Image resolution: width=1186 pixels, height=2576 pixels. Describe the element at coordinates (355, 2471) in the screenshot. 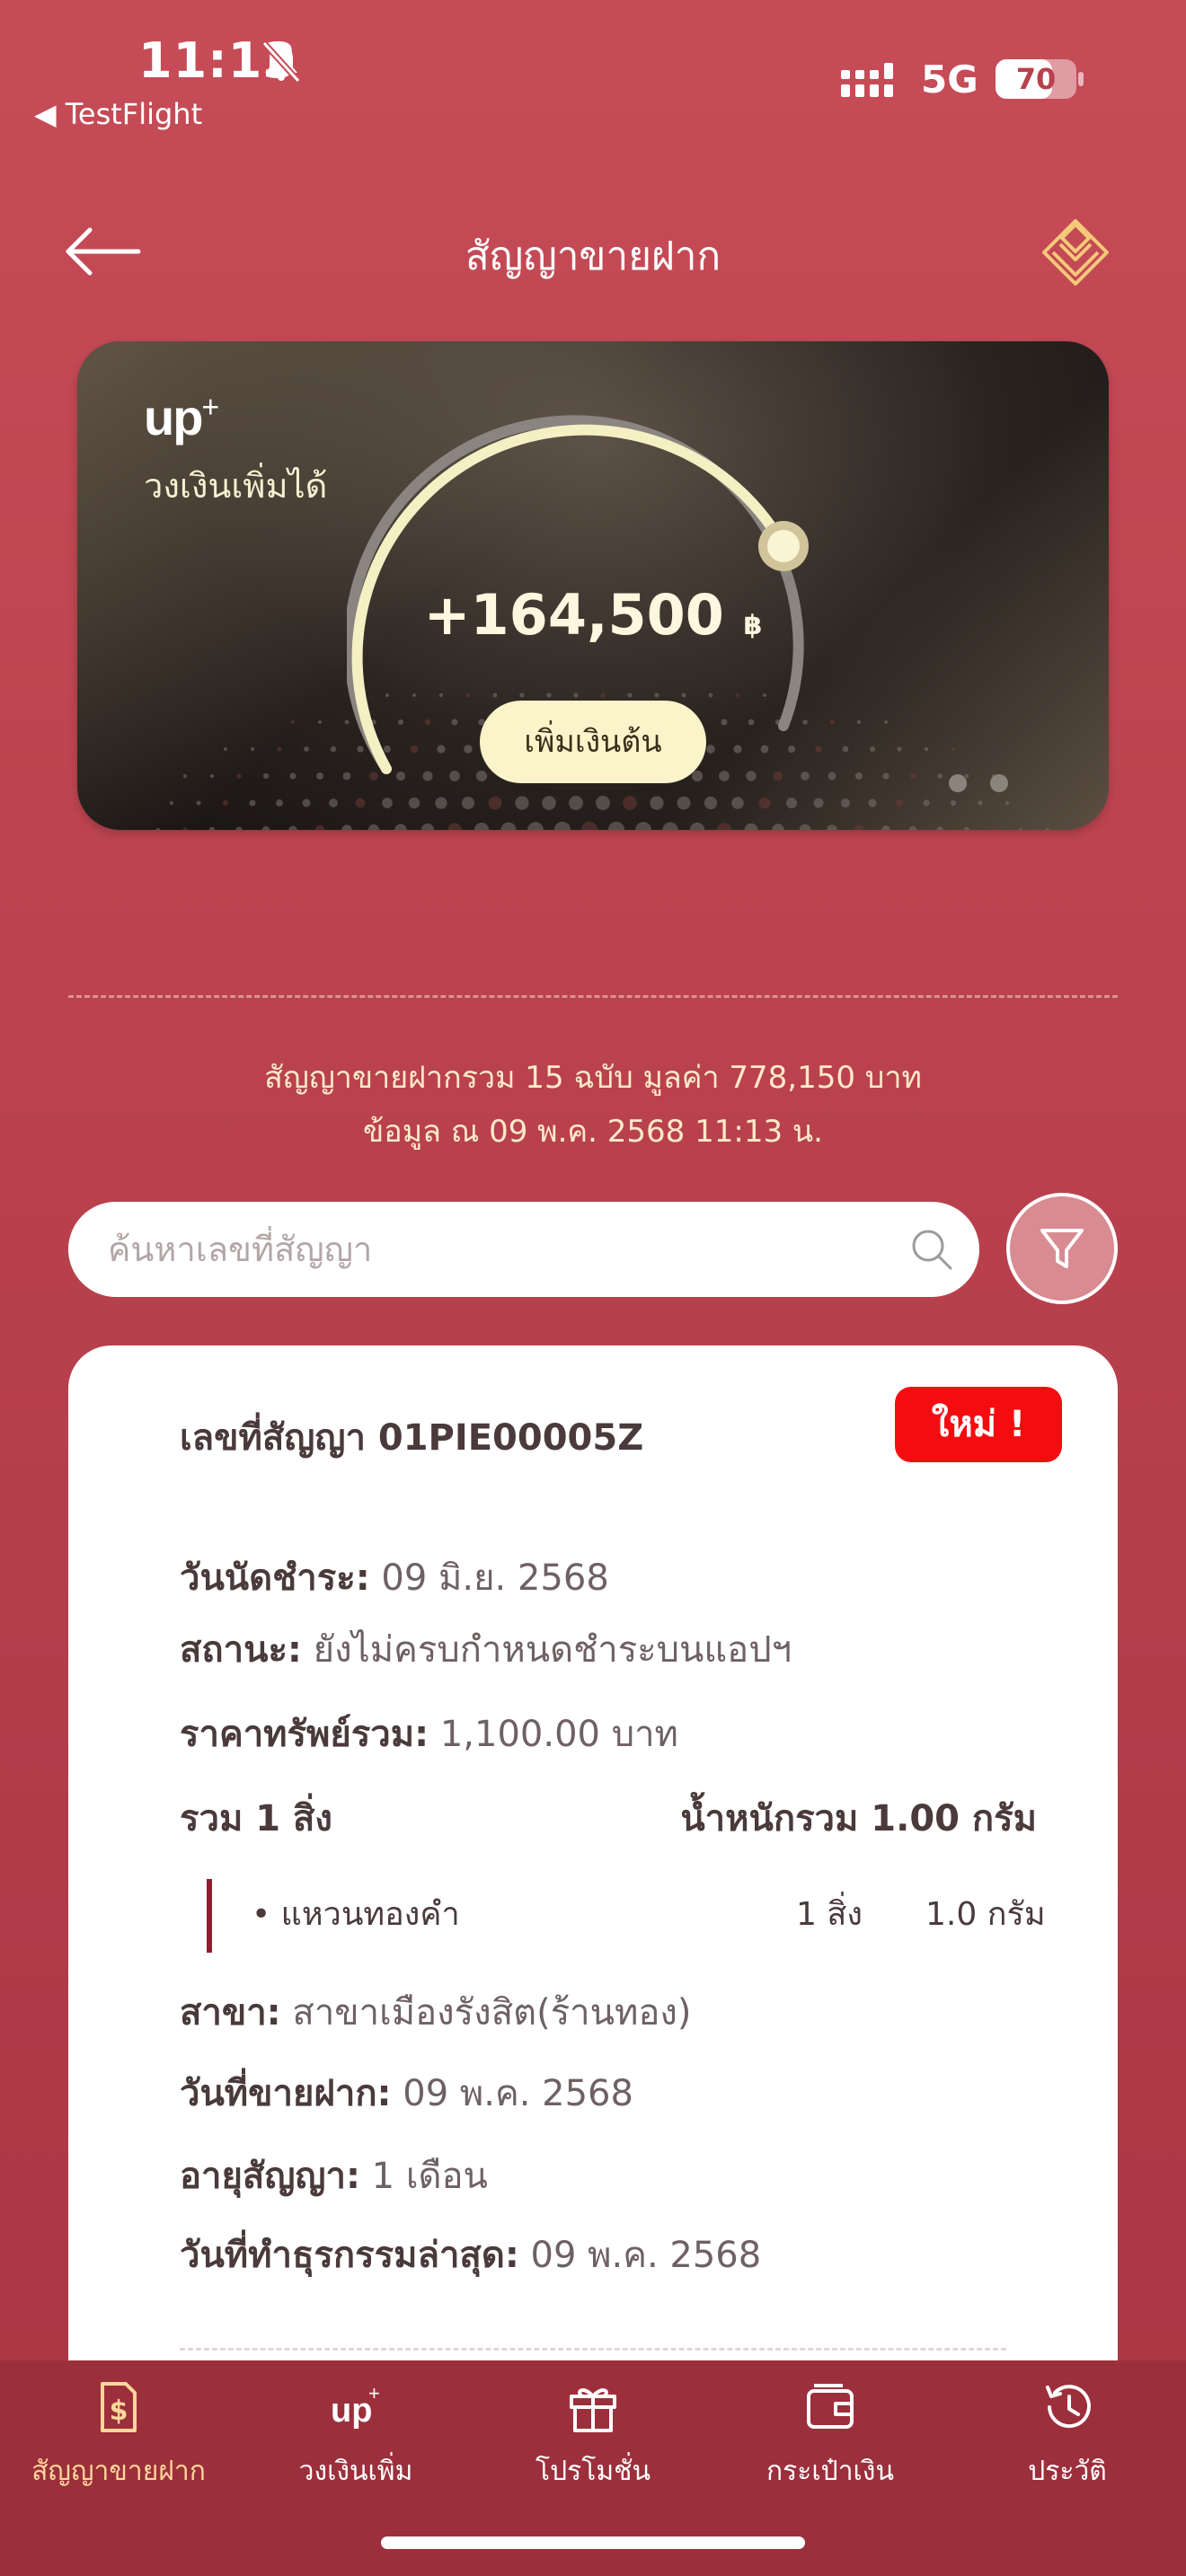

I see `nav-label: วงเงินเพิ่ม` at that location.